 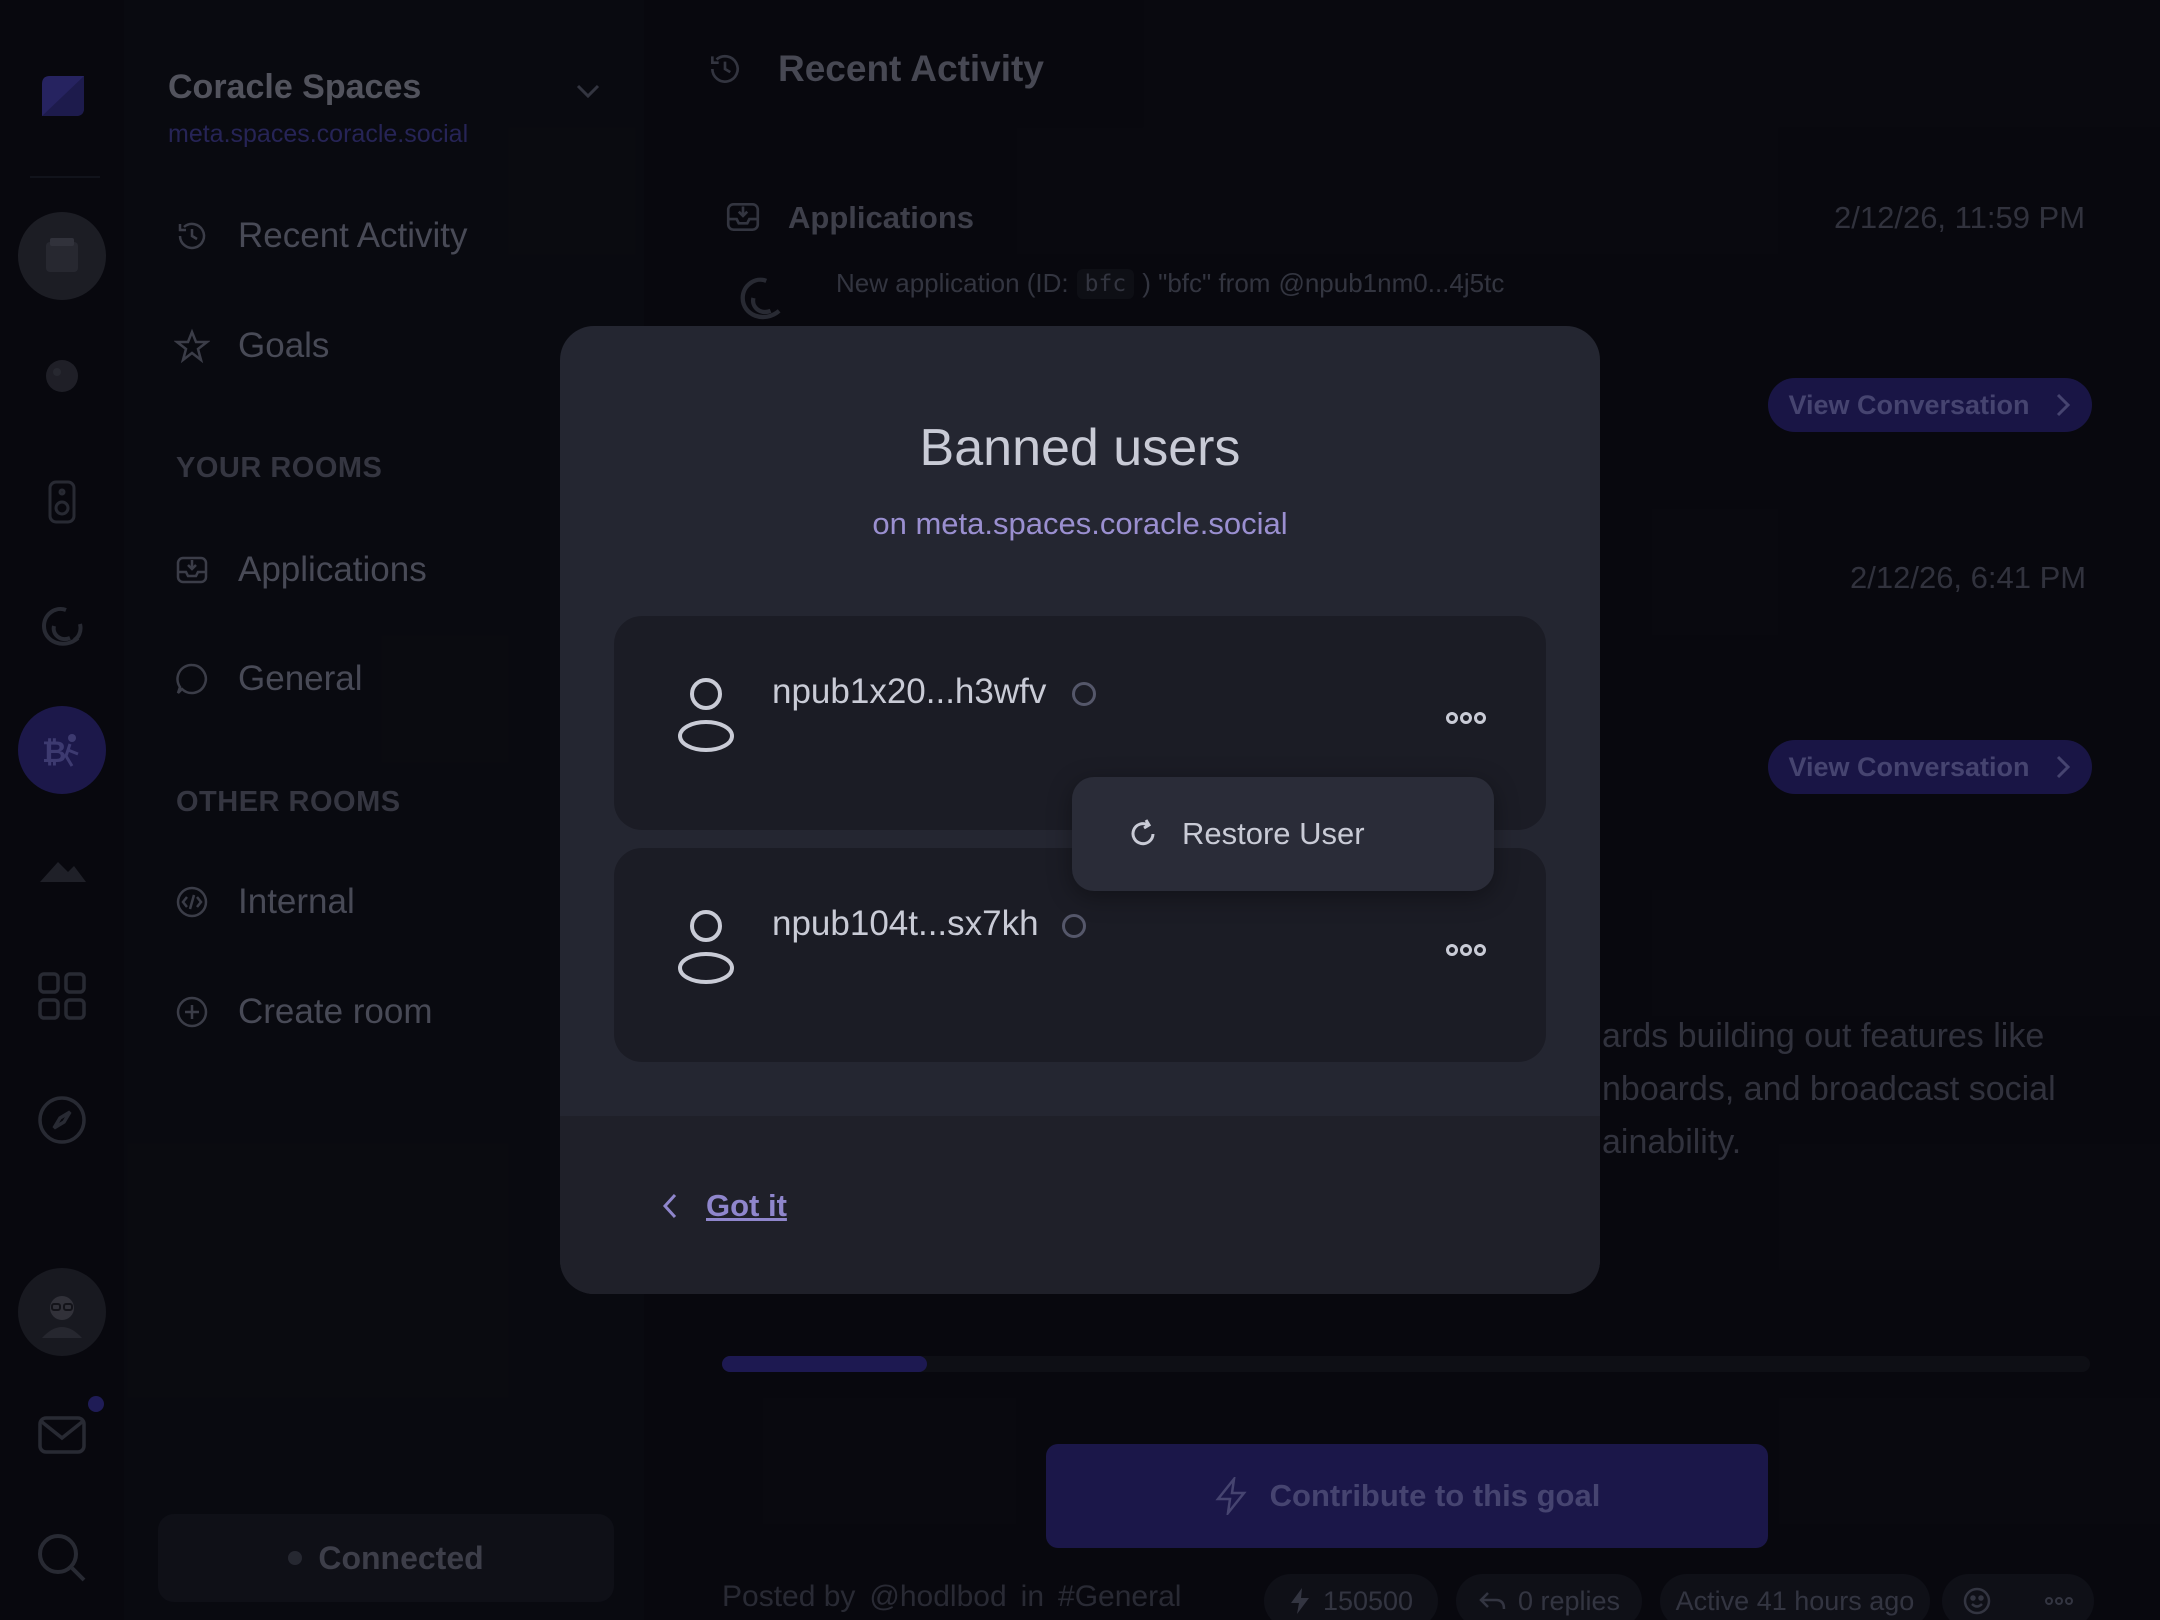 I want to click on user-name: npub104t...sx7kh, so click(x=905, y=923).